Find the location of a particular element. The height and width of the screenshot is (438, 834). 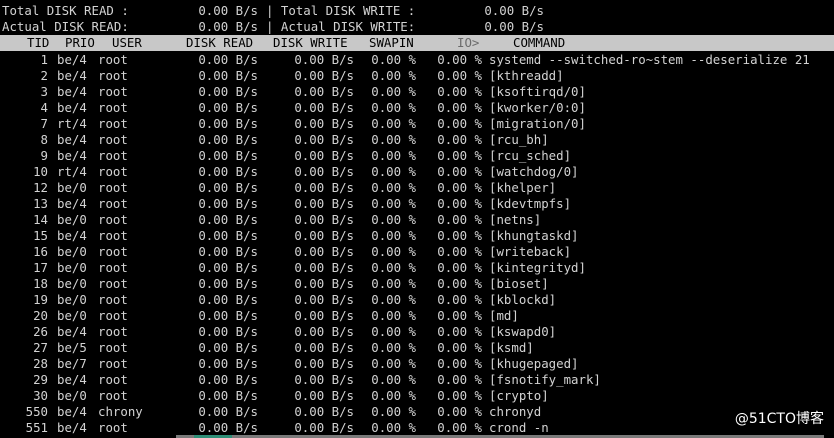

row-tid: 1 is located at coordinates (44, 59).